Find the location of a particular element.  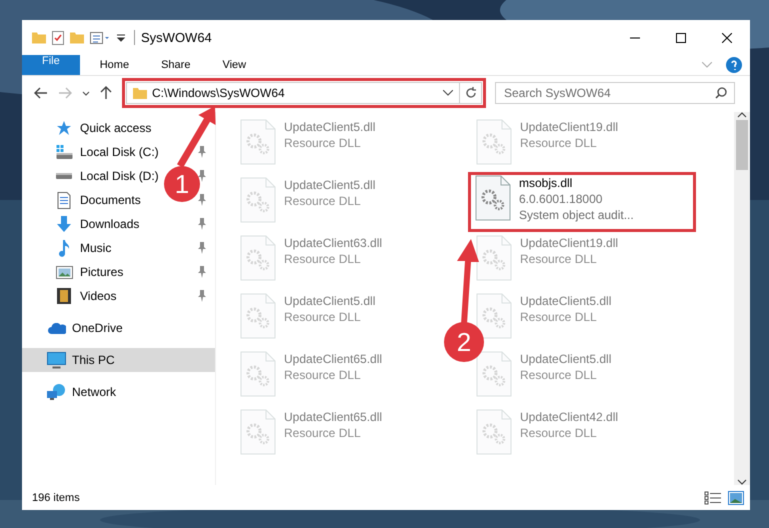

download-icon is located at coordinates (64, 224).